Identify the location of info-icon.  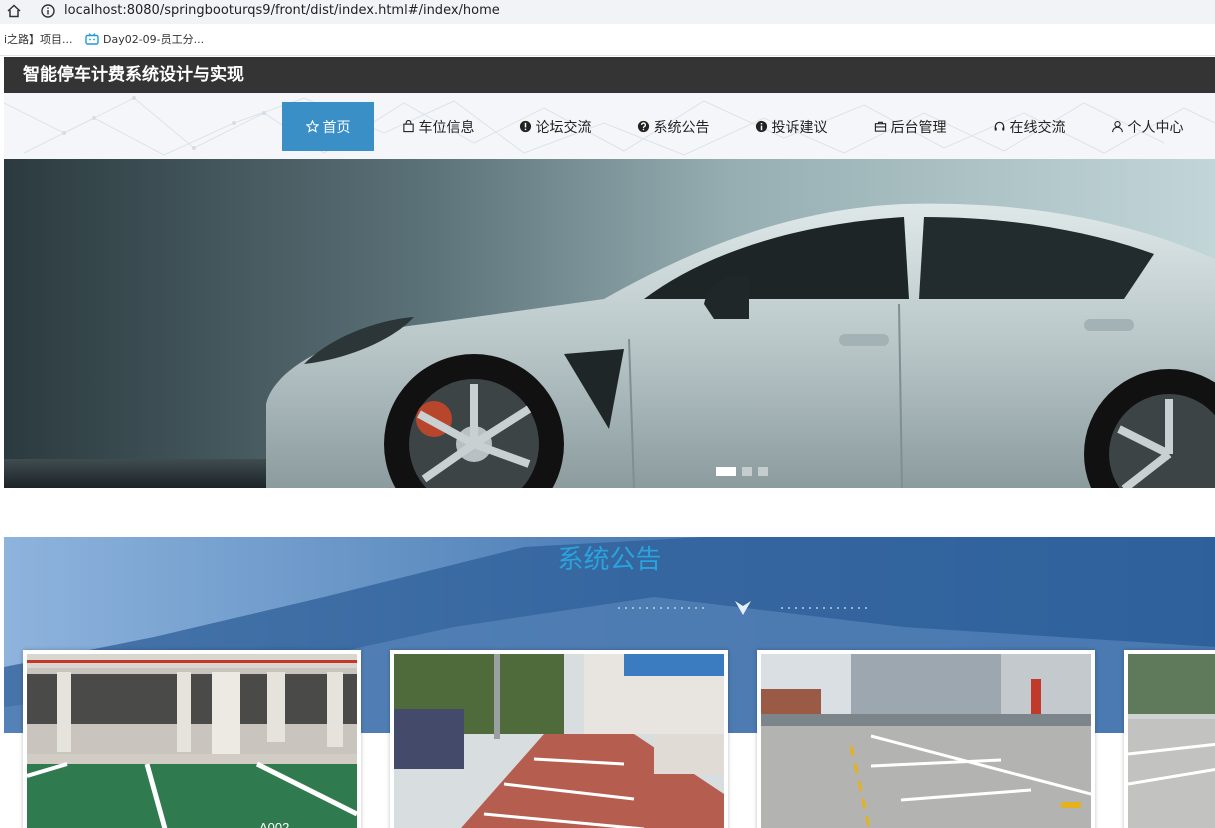
(761, 126).